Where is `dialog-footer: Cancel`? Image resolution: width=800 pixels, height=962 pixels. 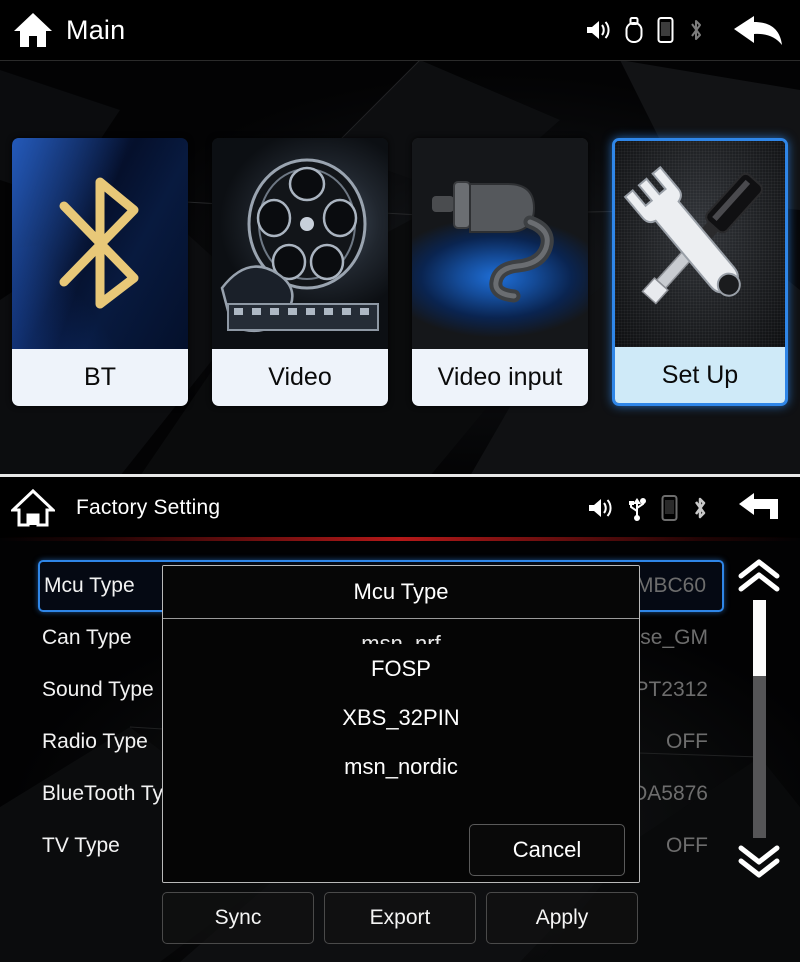 dialog-footer: Cancel is located at coordinates (401, 852).